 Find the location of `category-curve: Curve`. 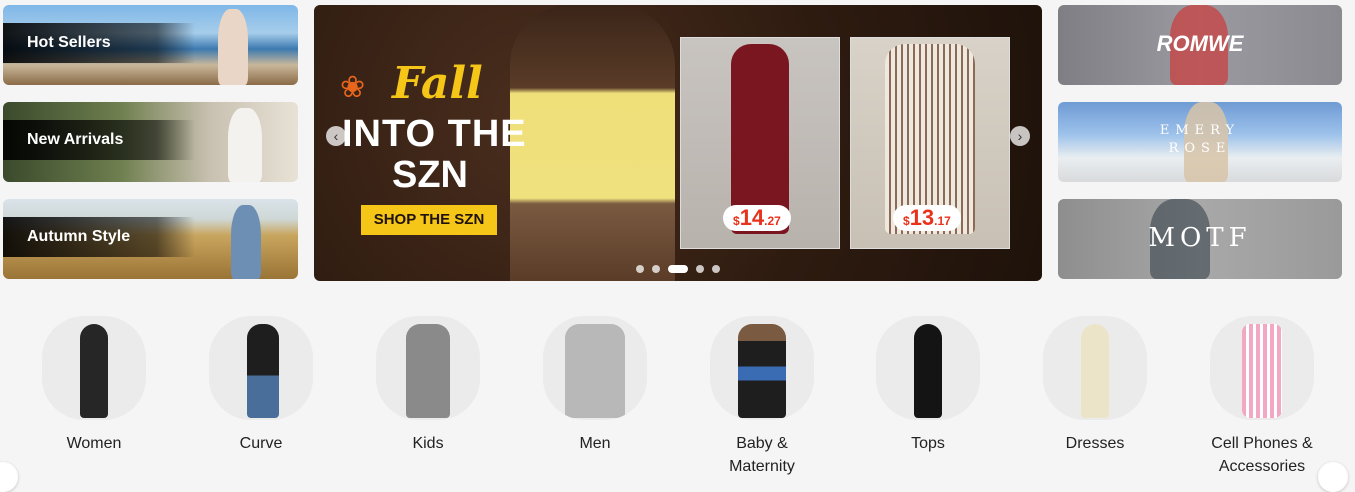

category-curve: Curve is located at coordinates (261, 385).